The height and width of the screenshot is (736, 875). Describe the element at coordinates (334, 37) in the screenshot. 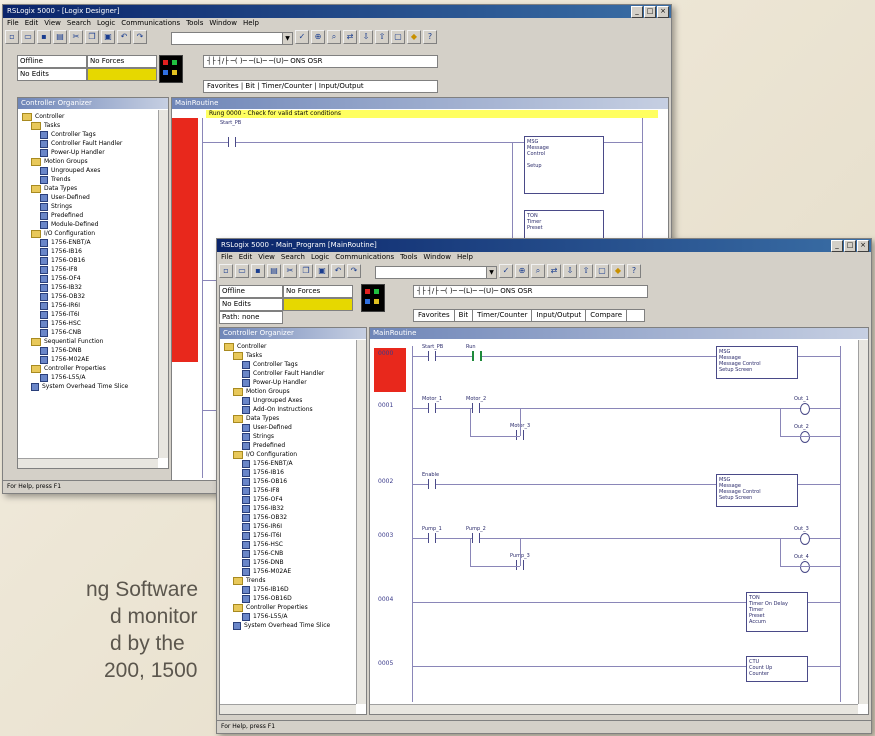

I see `find-icon: ⌕` at that location.